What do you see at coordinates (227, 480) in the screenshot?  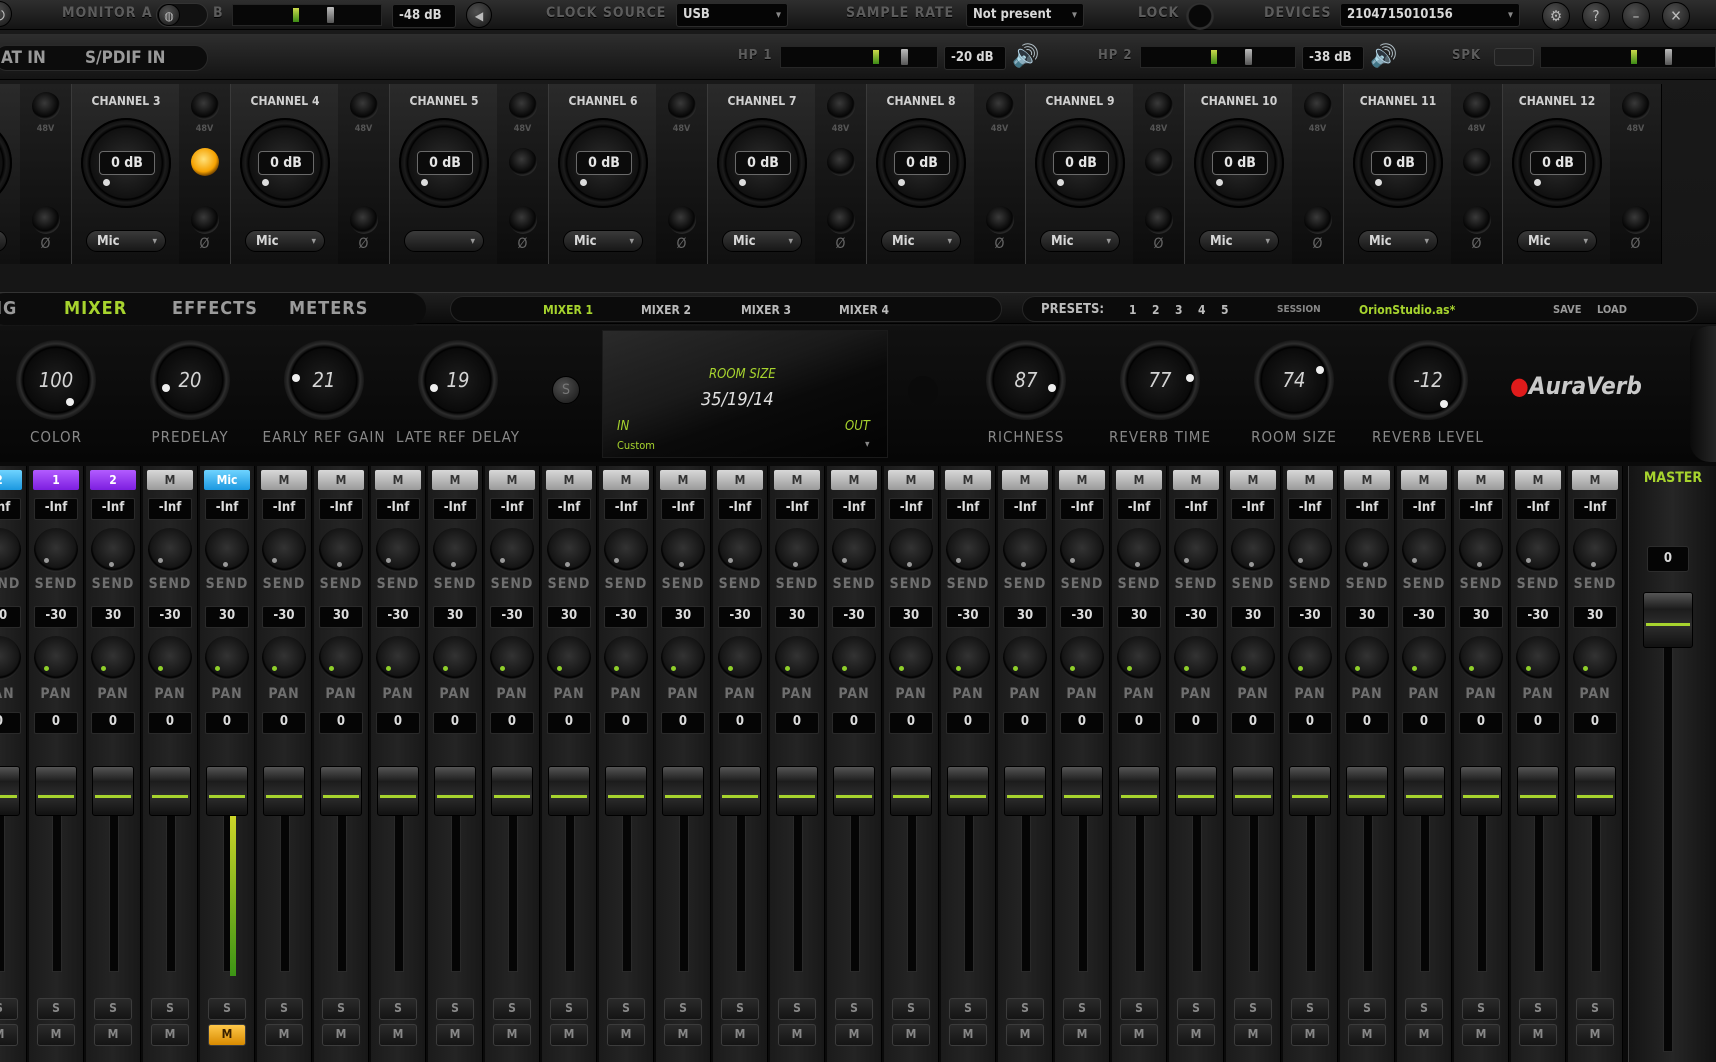 I see `mix-assign-button: Mic` at bounding box center [227, 480].